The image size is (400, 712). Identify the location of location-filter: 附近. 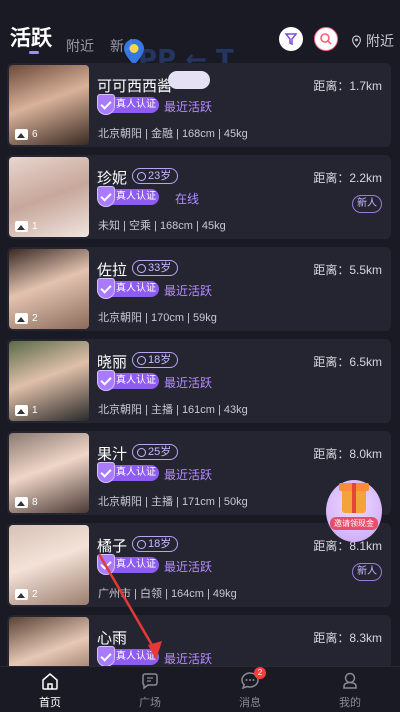
(372, 41).